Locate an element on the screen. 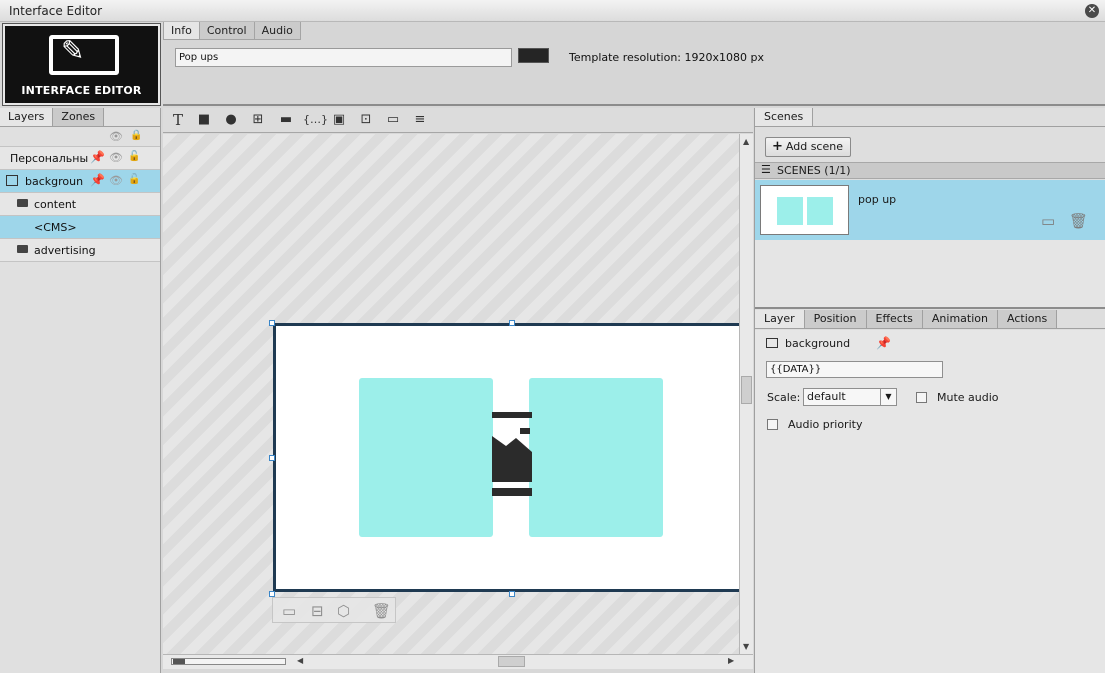  properties-tabs: Layer Position Effects Animation Actions is located at coordinates (930, 319).